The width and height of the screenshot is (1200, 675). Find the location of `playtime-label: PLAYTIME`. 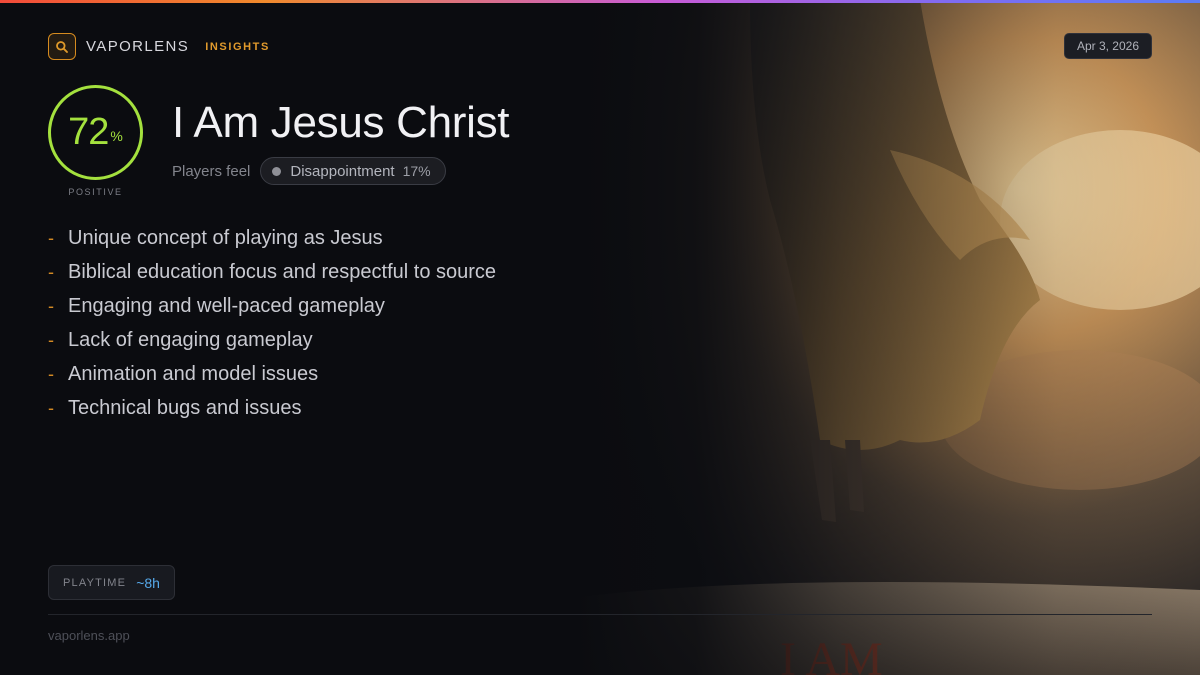

playtime-label: PLAYTIME is located at coordinates (95, 582).